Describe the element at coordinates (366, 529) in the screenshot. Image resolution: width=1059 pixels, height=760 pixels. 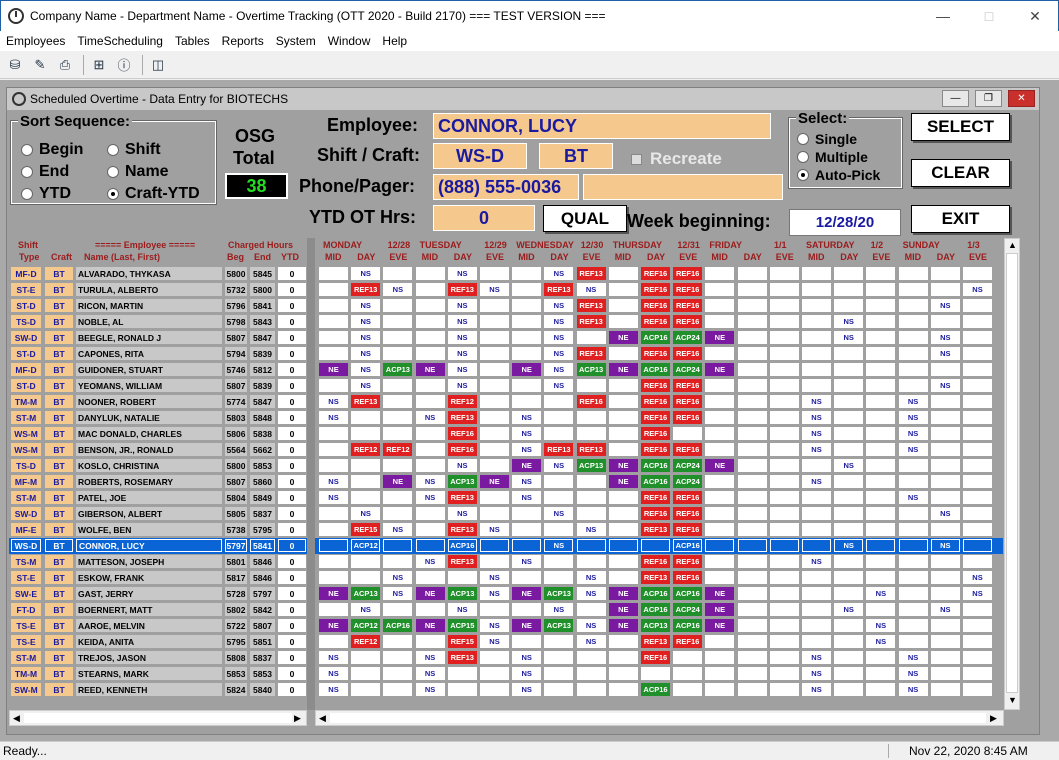
I see `schedule-cell: REF15` at that location.